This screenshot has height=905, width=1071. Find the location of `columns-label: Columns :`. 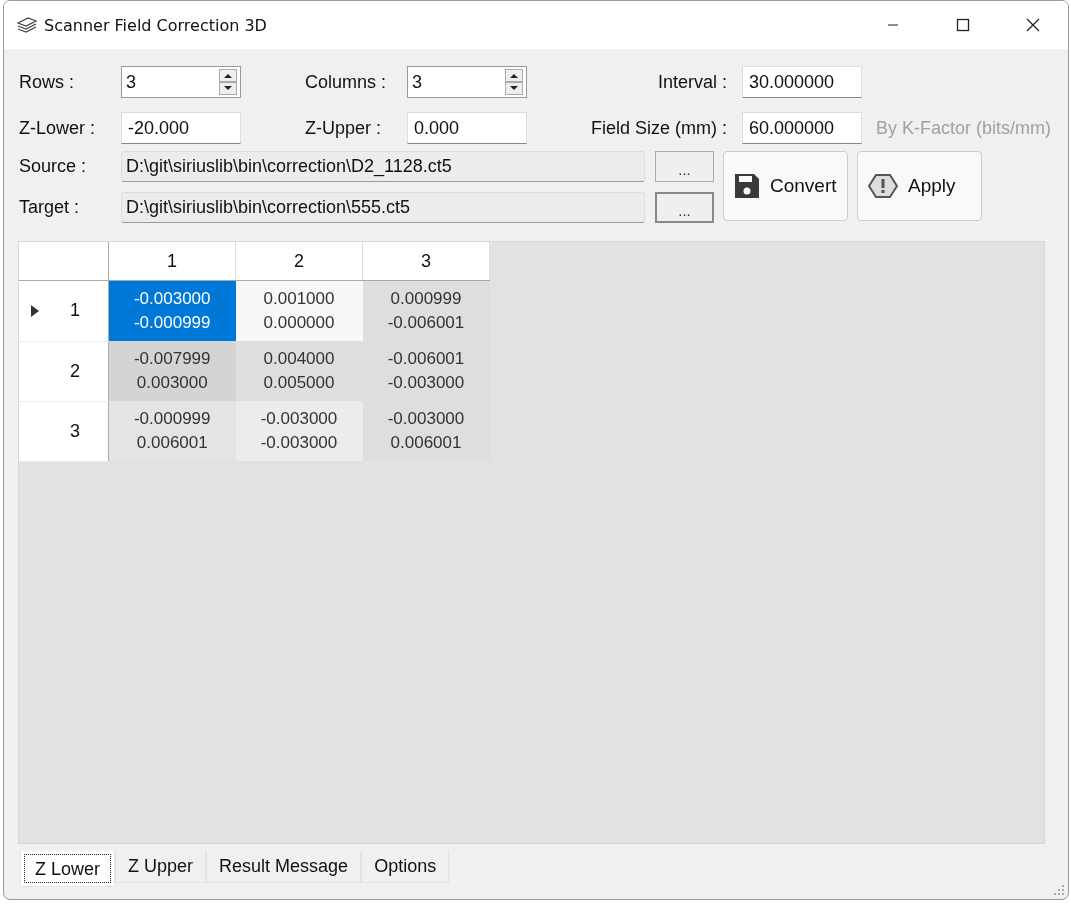

columns-label: Columns : is located at coordinates (346, 82).